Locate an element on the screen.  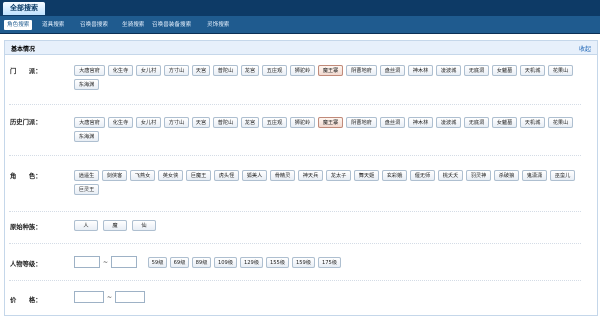
option-menpai: 花果山 is located at coordinates (560, 70).